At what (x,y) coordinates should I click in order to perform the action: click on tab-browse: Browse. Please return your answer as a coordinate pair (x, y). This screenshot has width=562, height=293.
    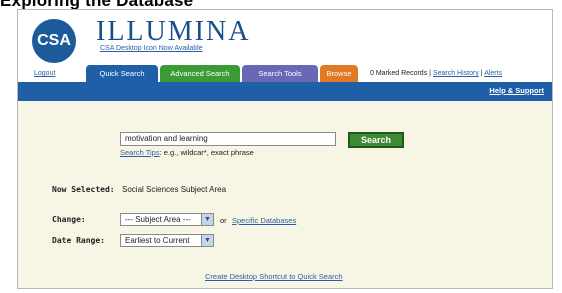
    Looking at the image, I should click on (339, 73).